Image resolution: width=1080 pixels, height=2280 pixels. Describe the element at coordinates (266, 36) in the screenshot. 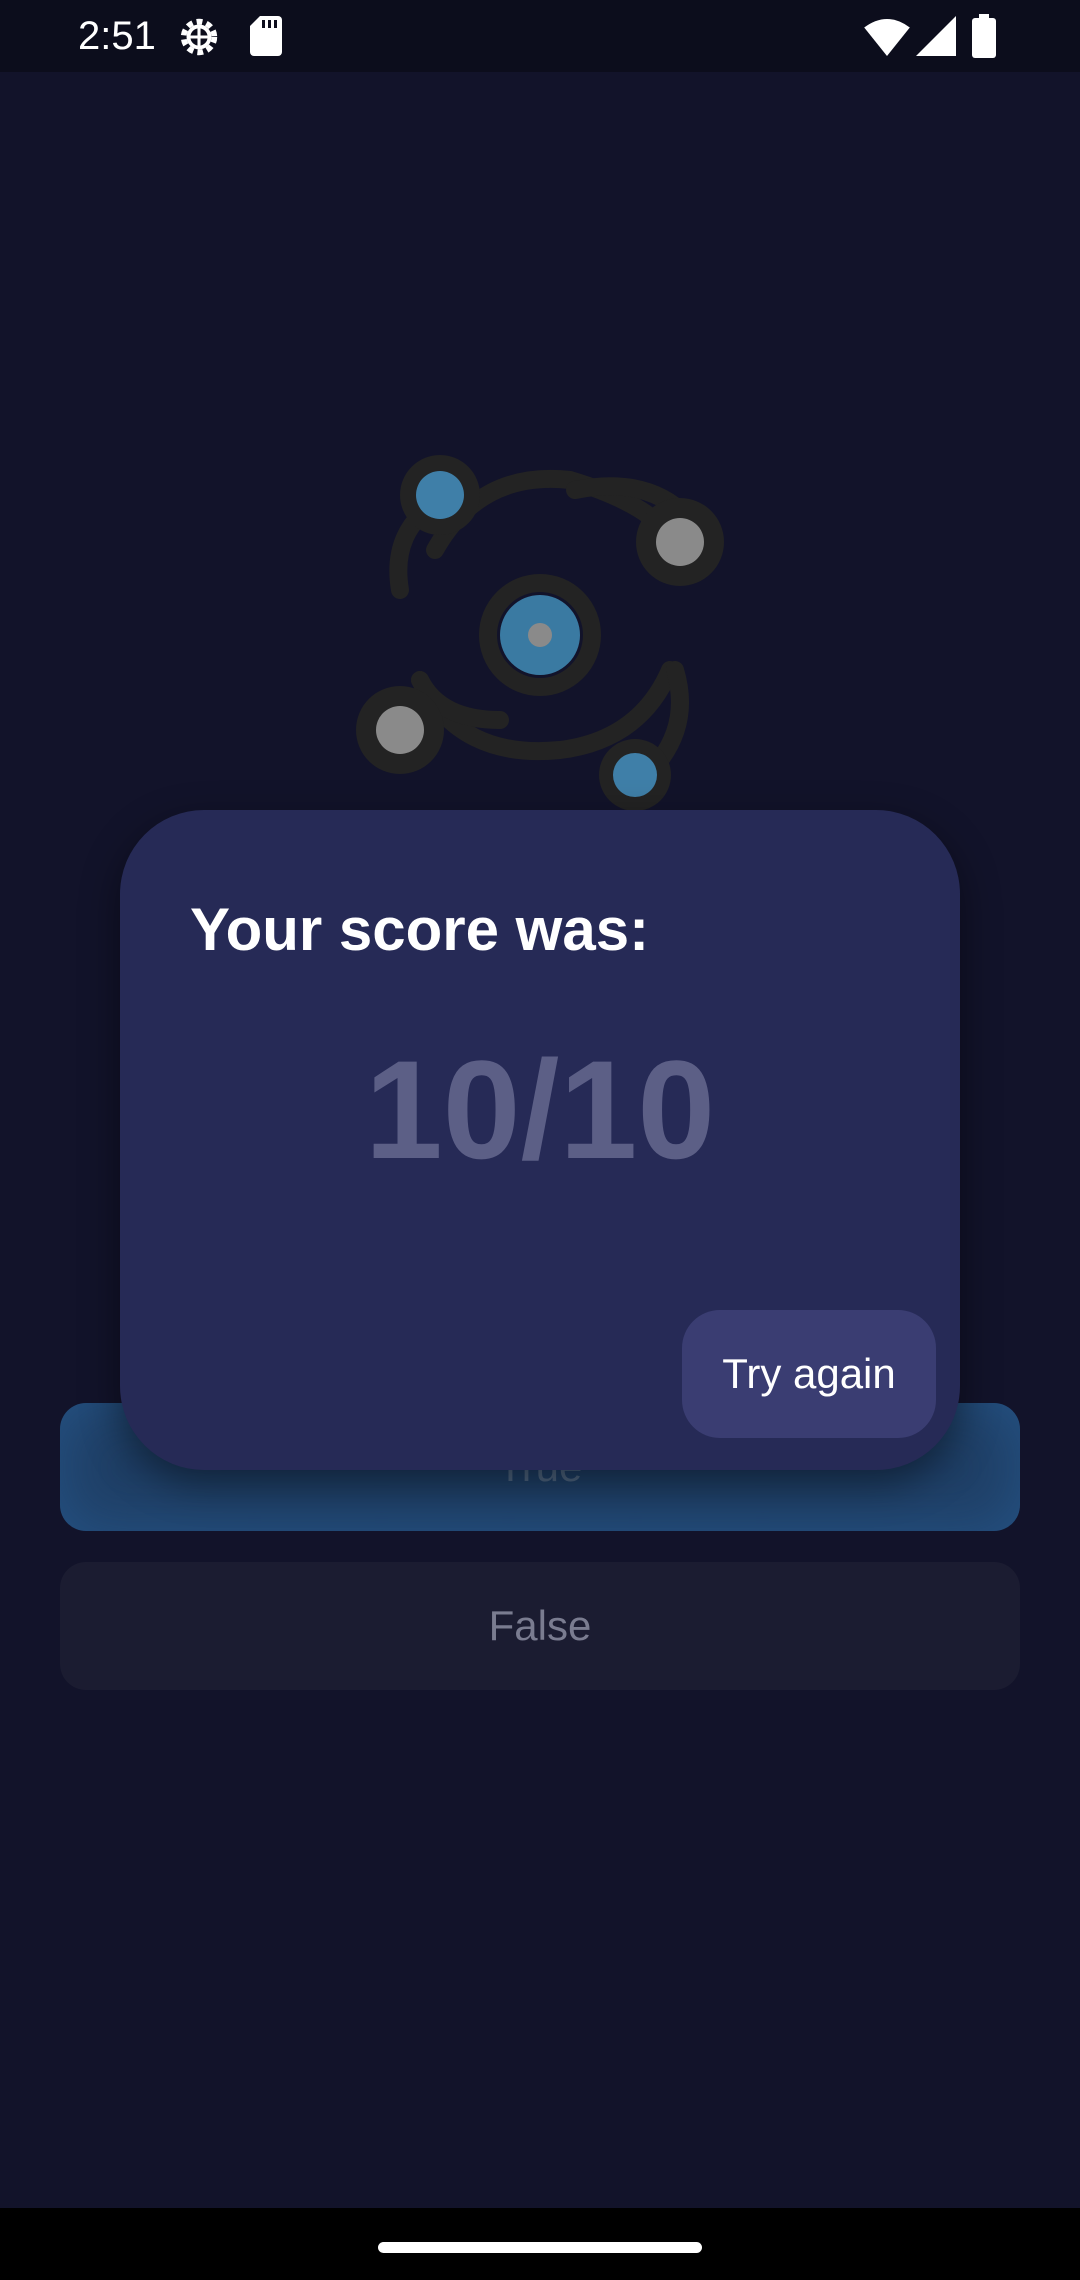

I see `sd-card-icon` at that location.